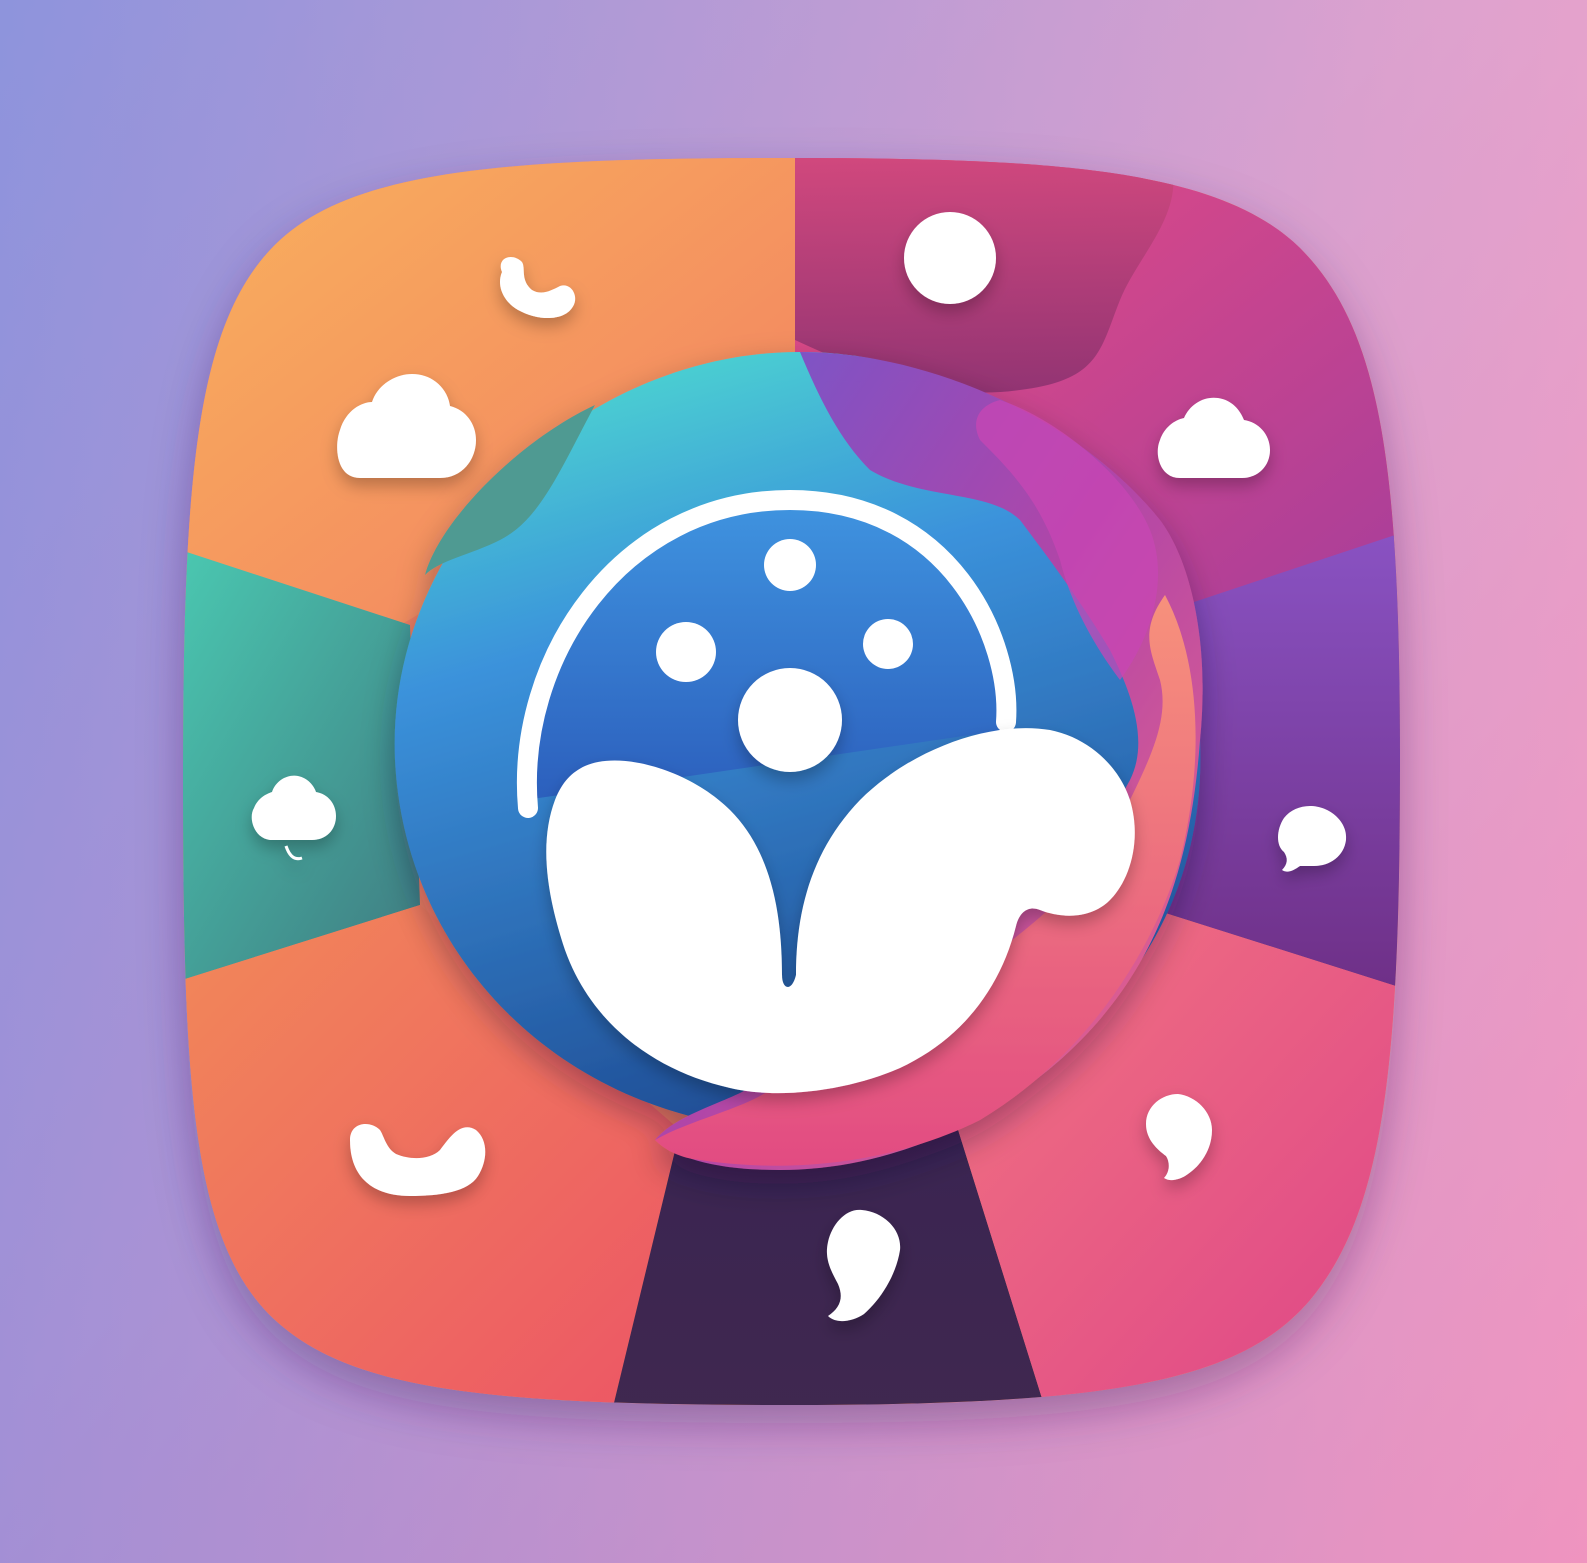 The image size is (1587, 1563). What do you see at coordinates (790, 565) in the screenshot?
I see `dot-top` at bounding box center [790, 565].